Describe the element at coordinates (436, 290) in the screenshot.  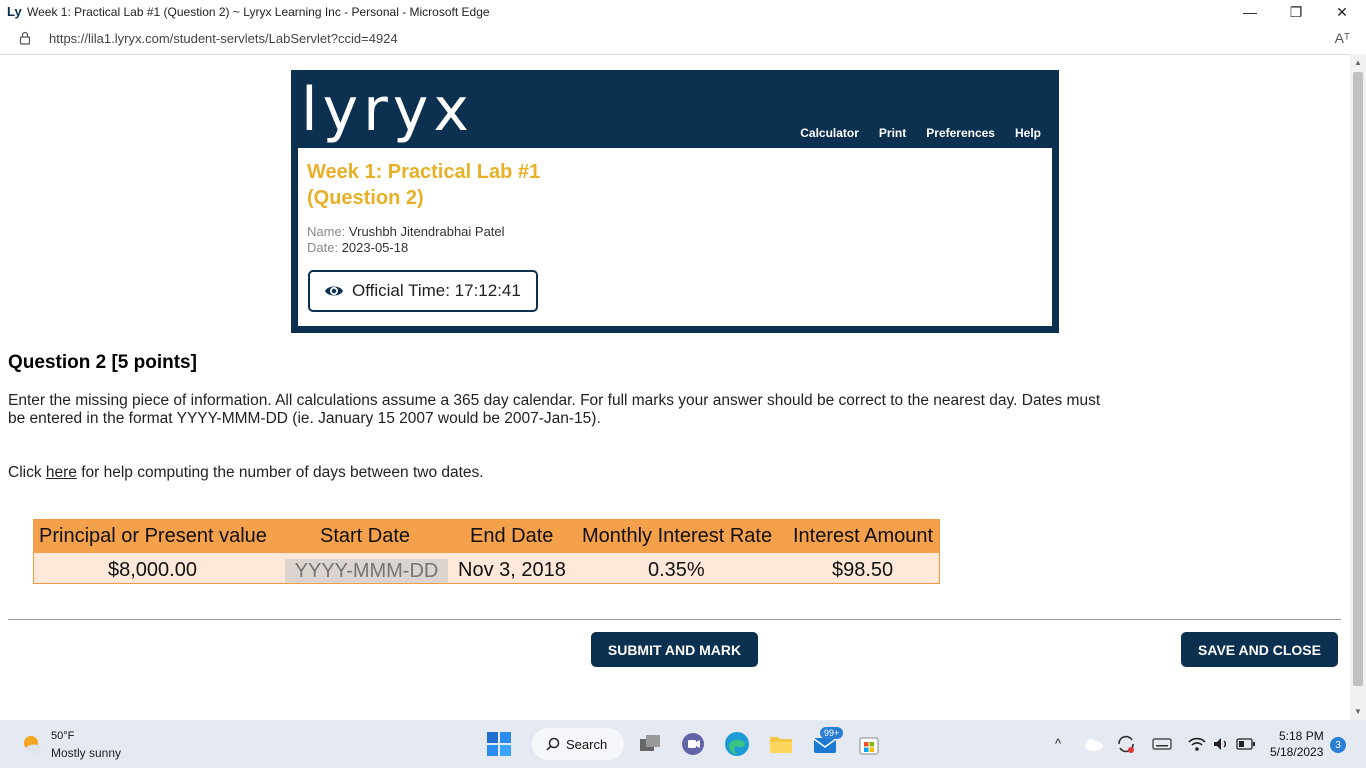
I see `official-time: Official Time: 17:12:41` at that location.